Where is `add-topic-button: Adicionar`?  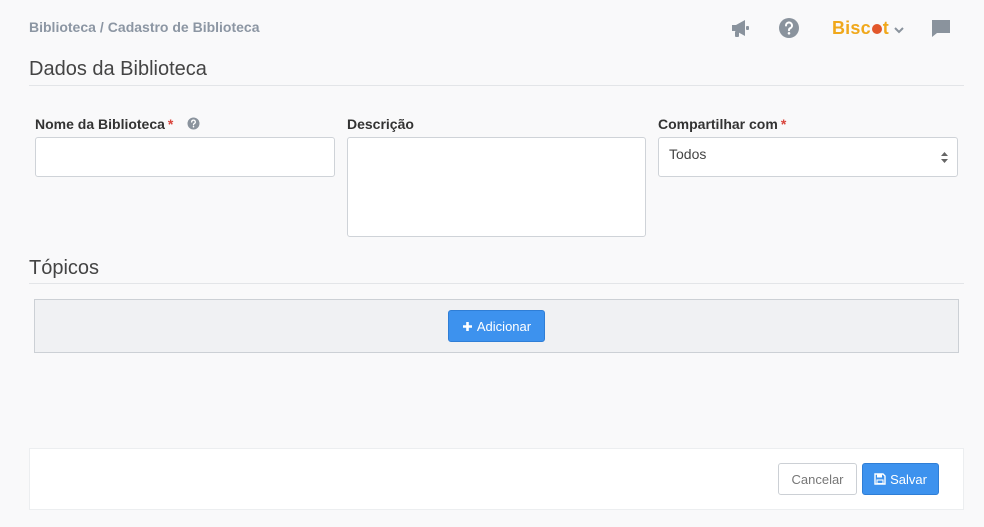 add-topic-button: Adicionar is located at coordinates (496, 326).